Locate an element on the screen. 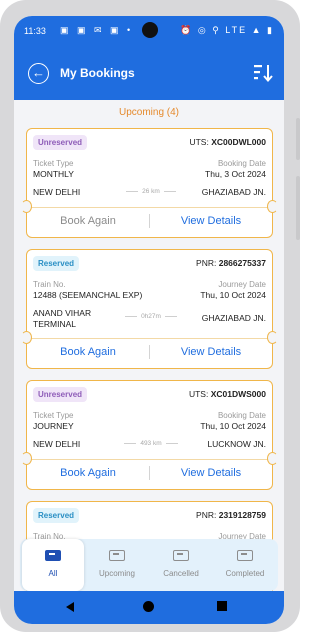  phone-side-button is located at coordinates (298, 139).